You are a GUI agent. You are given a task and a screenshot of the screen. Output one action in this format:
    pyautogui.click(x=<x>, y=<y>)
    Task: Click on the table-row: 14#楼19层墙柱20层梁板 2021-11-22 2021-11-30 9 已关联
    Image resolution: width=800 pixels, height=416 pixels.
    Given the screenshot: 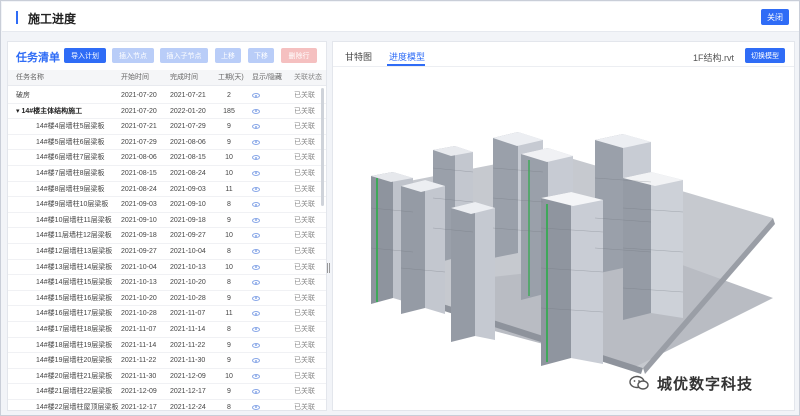 What is the action you would take?
    pyautogui.click(x=167, y=361)
    